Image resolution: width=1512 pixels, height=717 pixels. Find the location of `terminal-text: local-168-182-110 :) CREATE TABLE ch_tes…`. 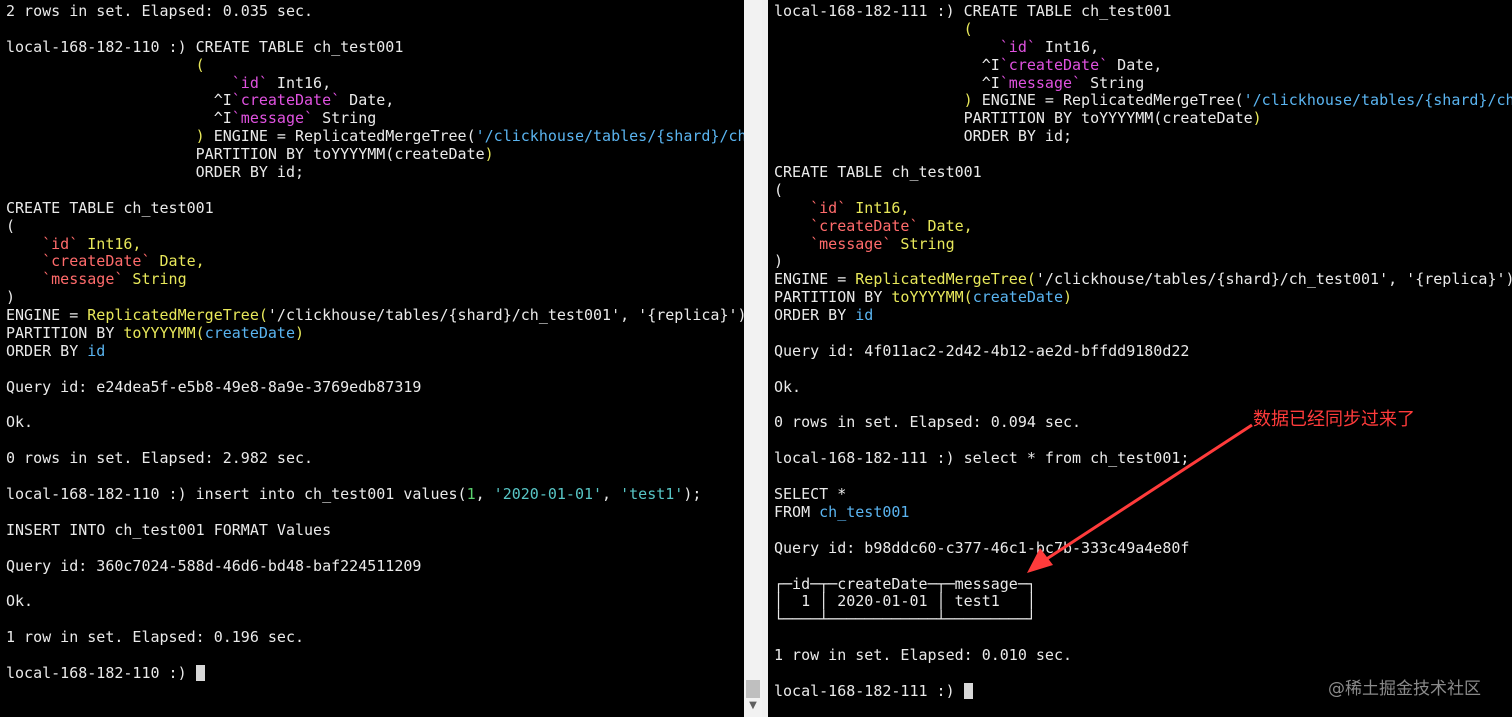

terminal-text: local-168-182-110 :) CREATE TABLE ch_tes… is located at coordinates (205, 46).